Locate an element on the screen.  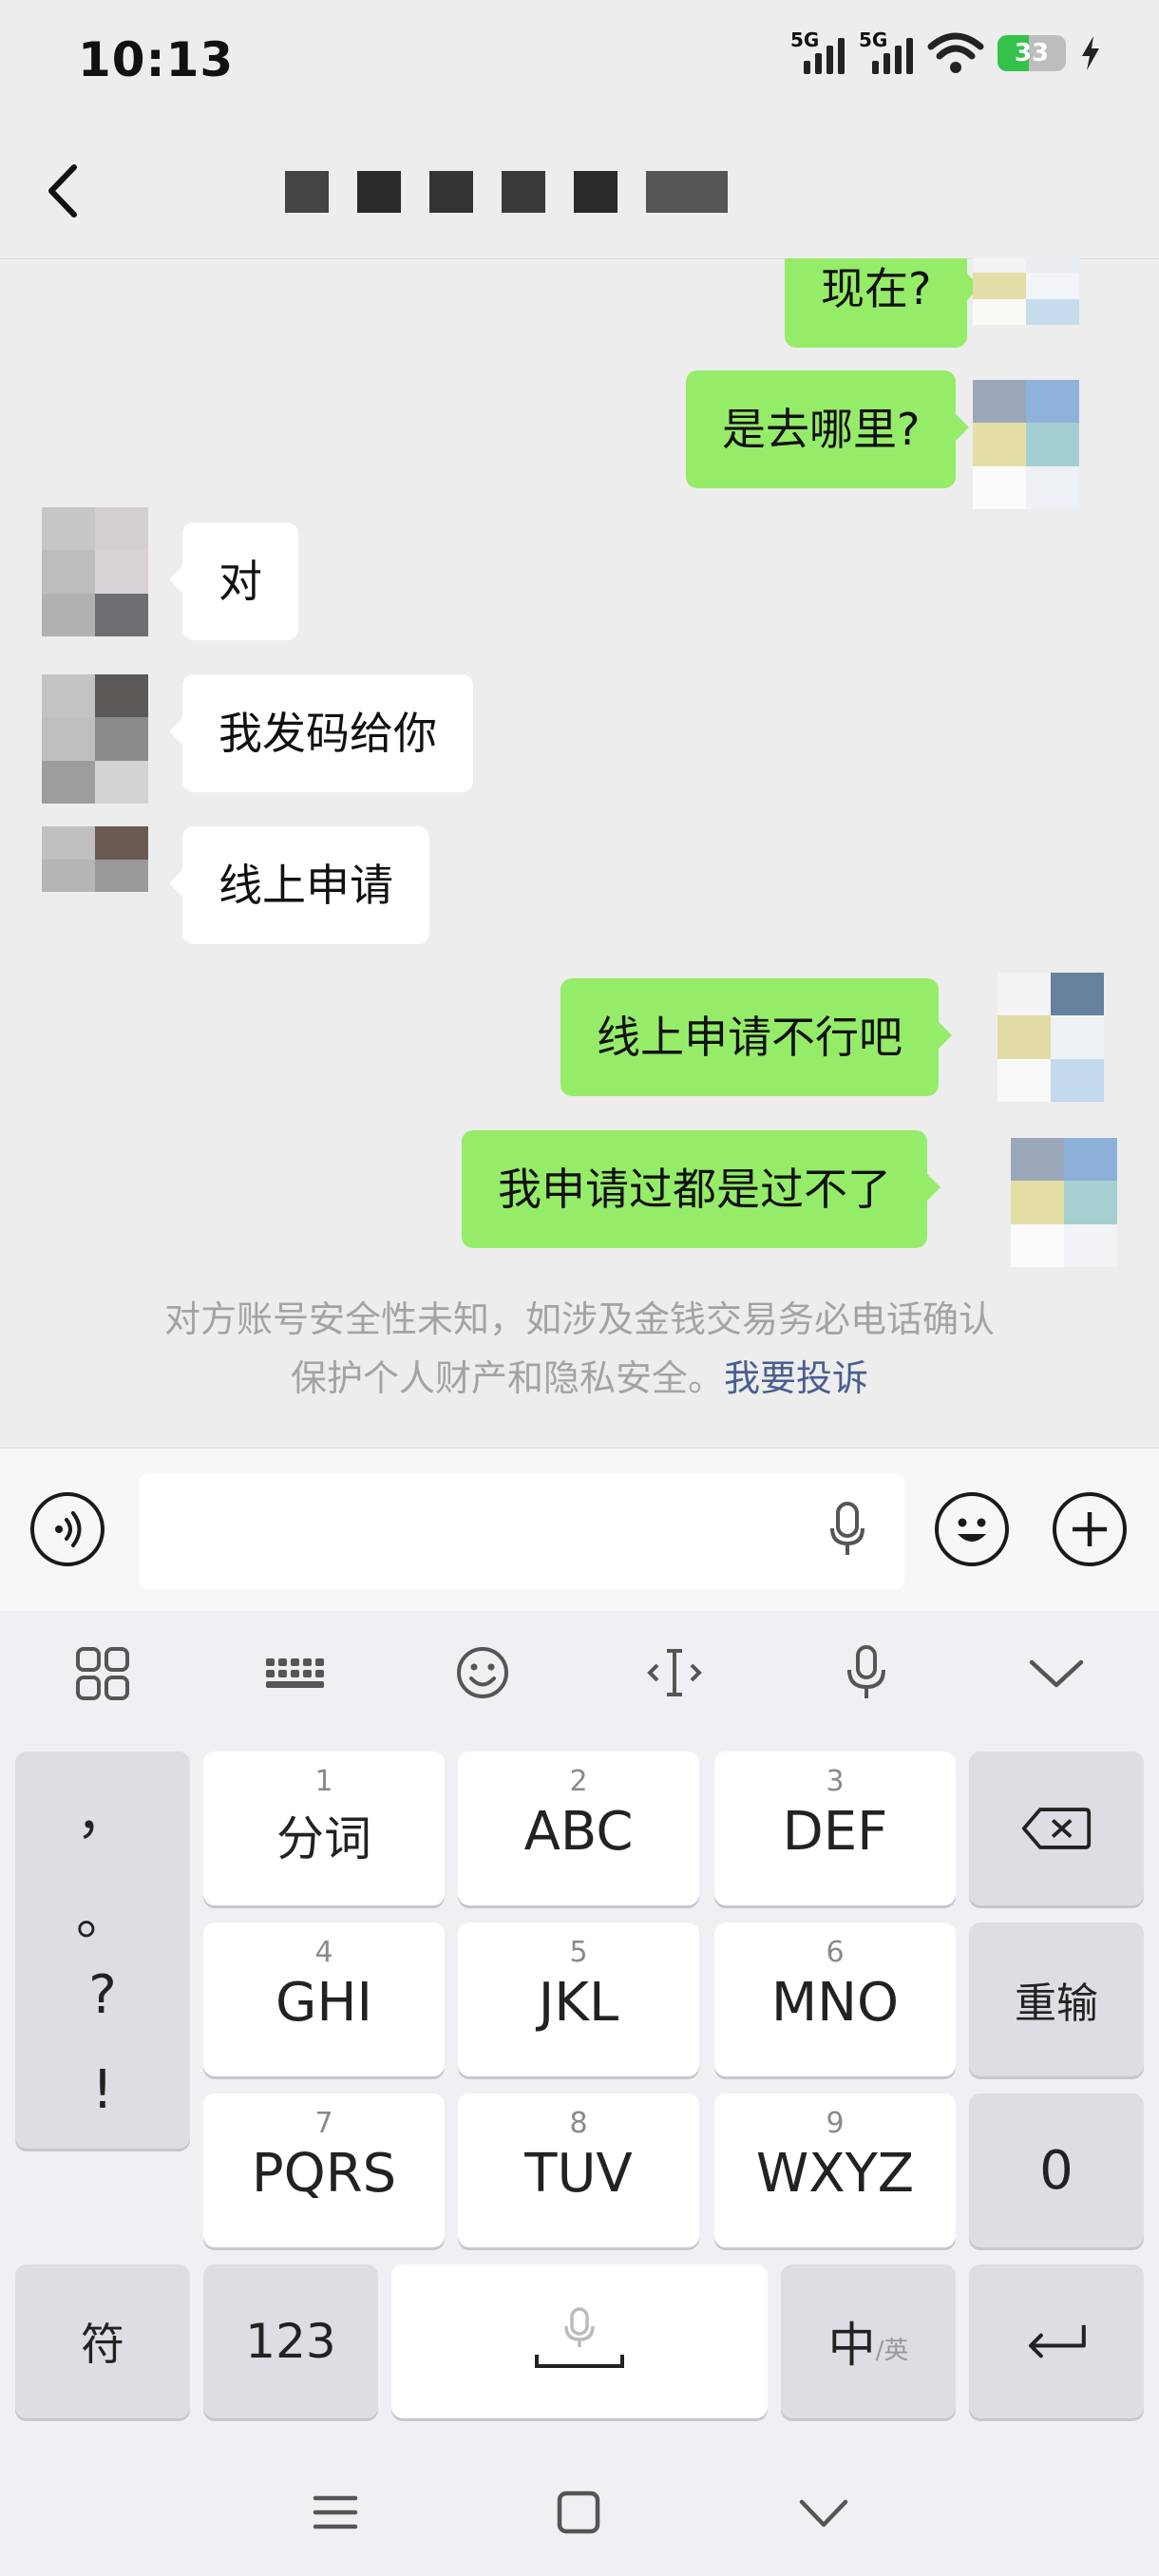
chevron-down-icon is located at coordinates (1056, 1672).